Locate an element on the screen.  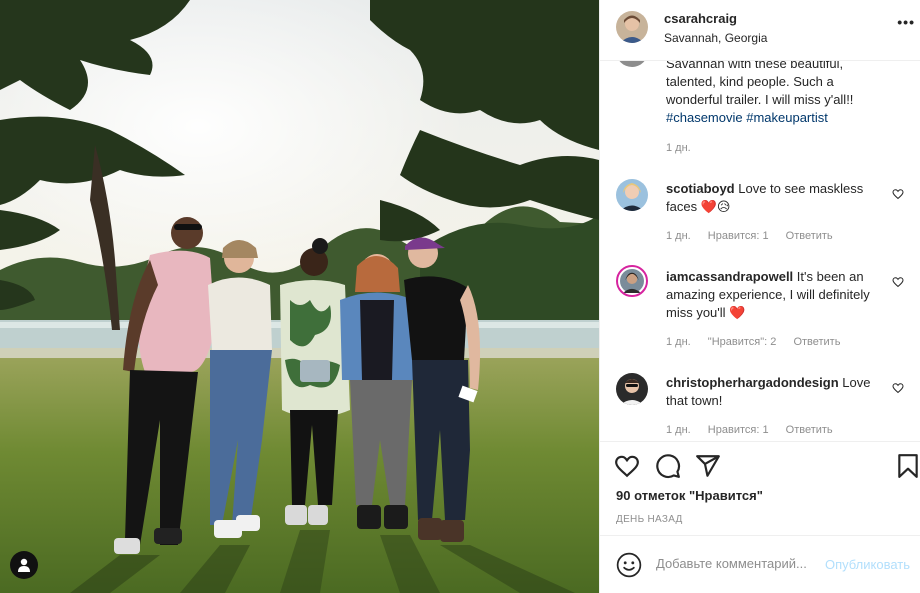
comment-meta: 1 дн. "Нравится": 2 Ответить is located at coordinates (760, 342).